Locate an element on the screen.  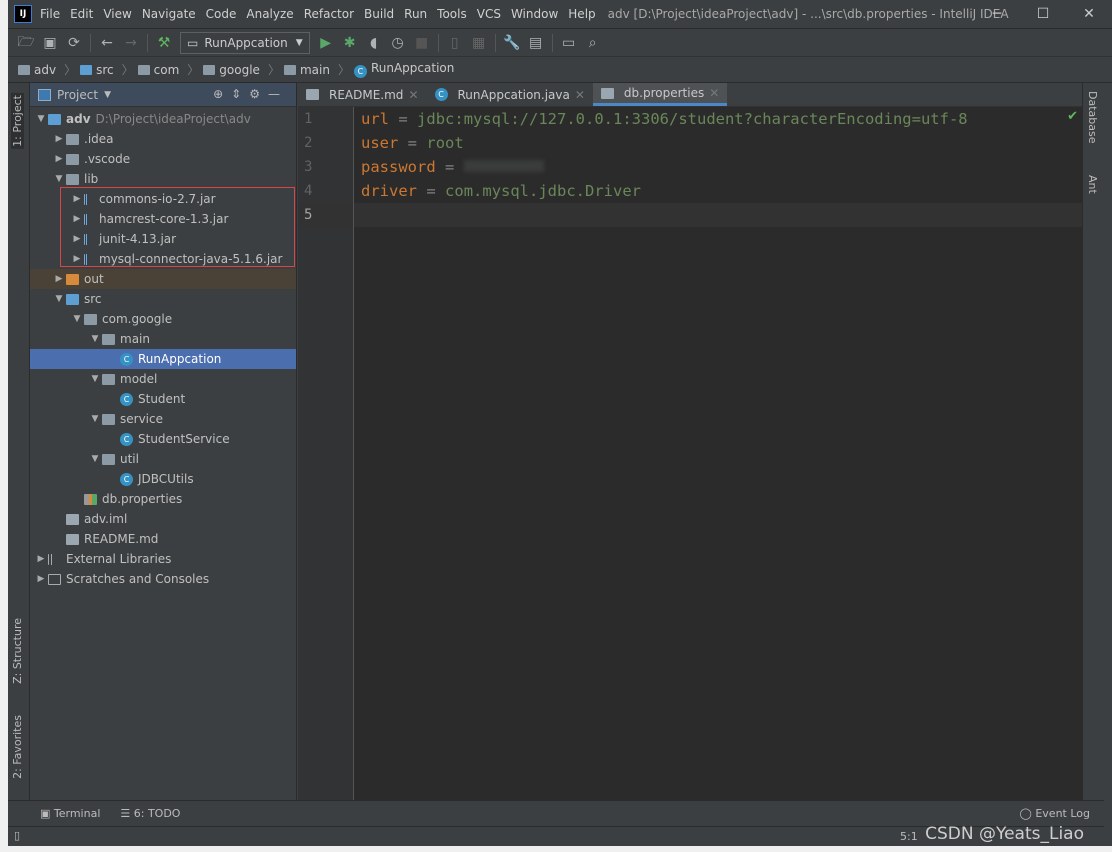
menu-run: Run is located at coordinates (415, 14).